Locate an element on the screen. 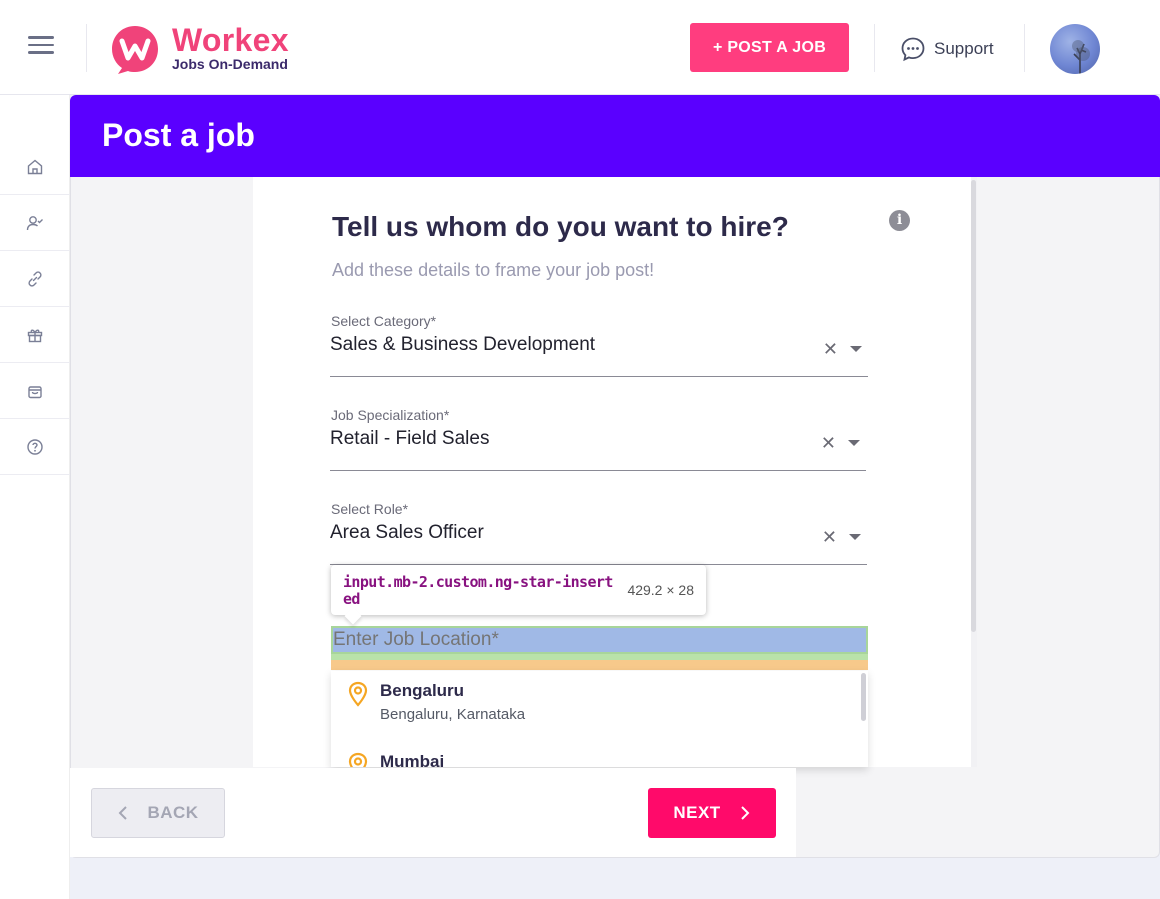 The height and width of the screenshot is (899, 1160). job-location-input is located at coordinates (599, 640).